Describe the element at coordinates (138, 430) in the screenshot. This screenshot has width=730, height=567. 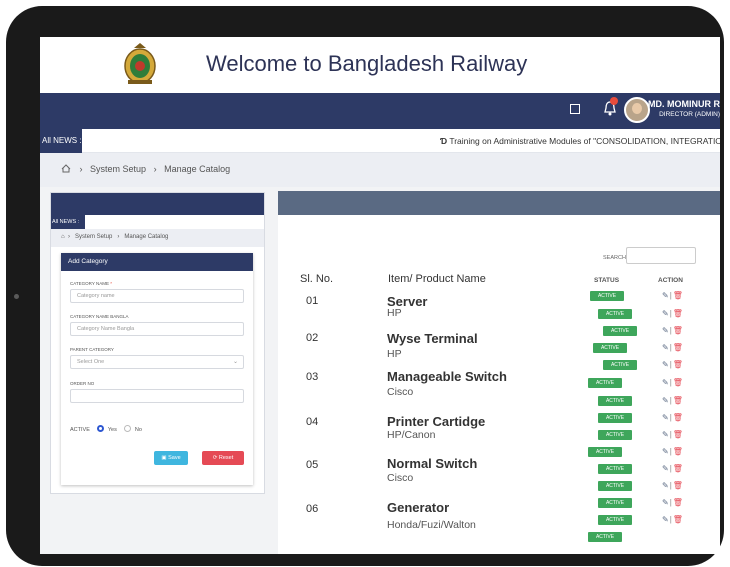
I see `radio-no-label: No` at that location.